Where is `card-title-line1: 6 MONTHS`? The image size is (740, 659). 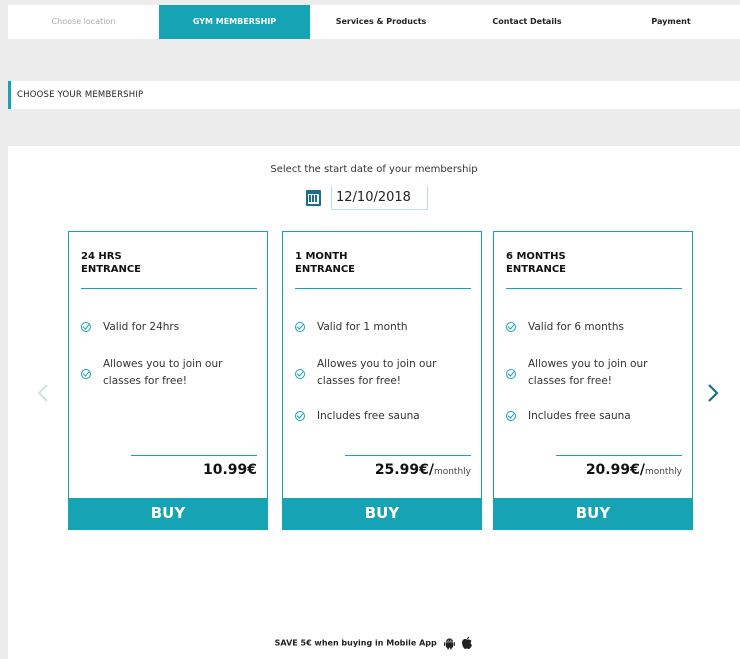
card-title-line1: 6 MONTHS is located at coordinates (536, 256).